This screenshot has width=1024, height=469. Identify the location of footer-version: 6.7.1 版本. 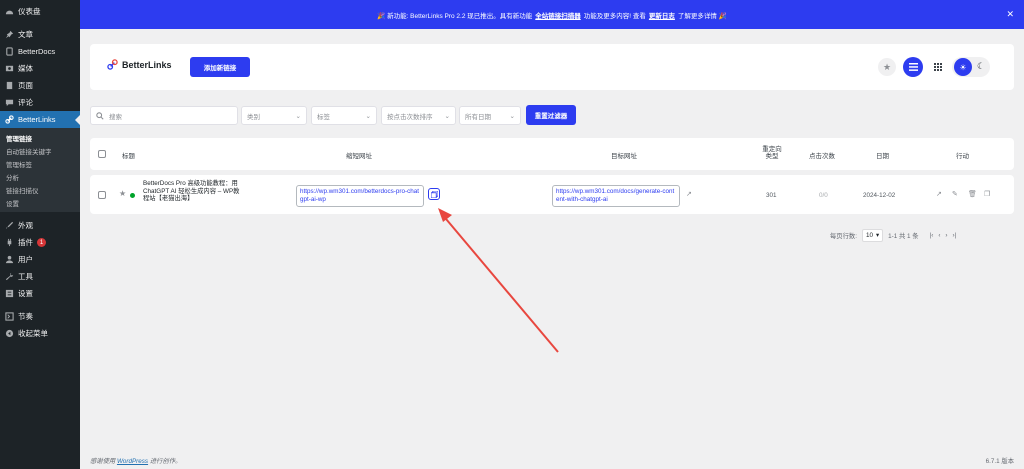
(999, 461).